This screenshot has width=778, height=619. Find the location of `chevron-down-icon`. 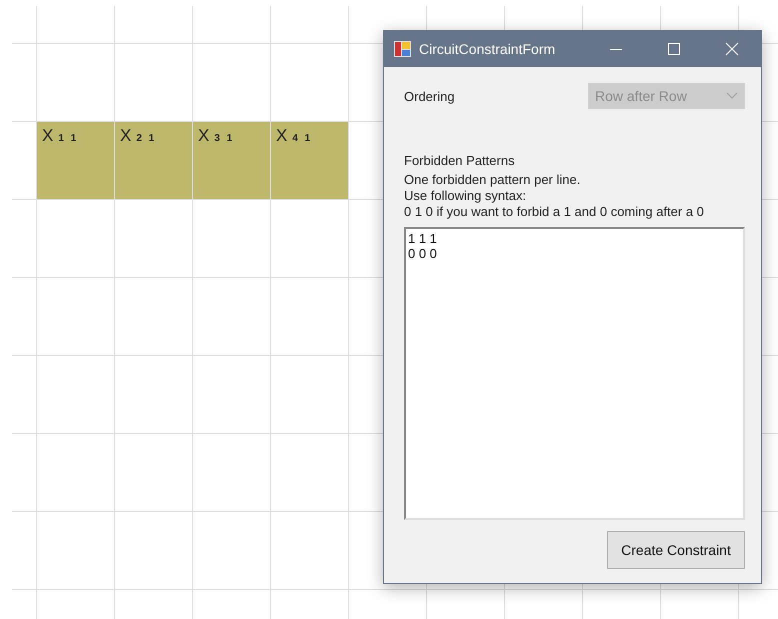

chevron-down-icon is located at coordinates (732, 96).